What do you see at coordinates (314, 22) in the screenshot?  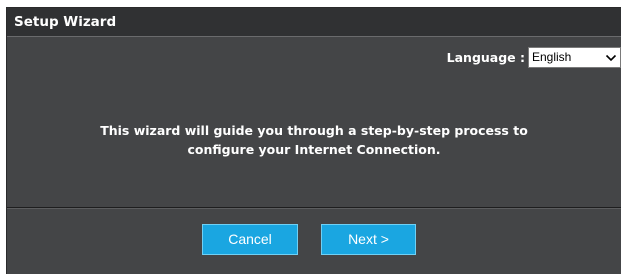 I see `title-bar: Setup Wizard` at bounding box center [314, 22].